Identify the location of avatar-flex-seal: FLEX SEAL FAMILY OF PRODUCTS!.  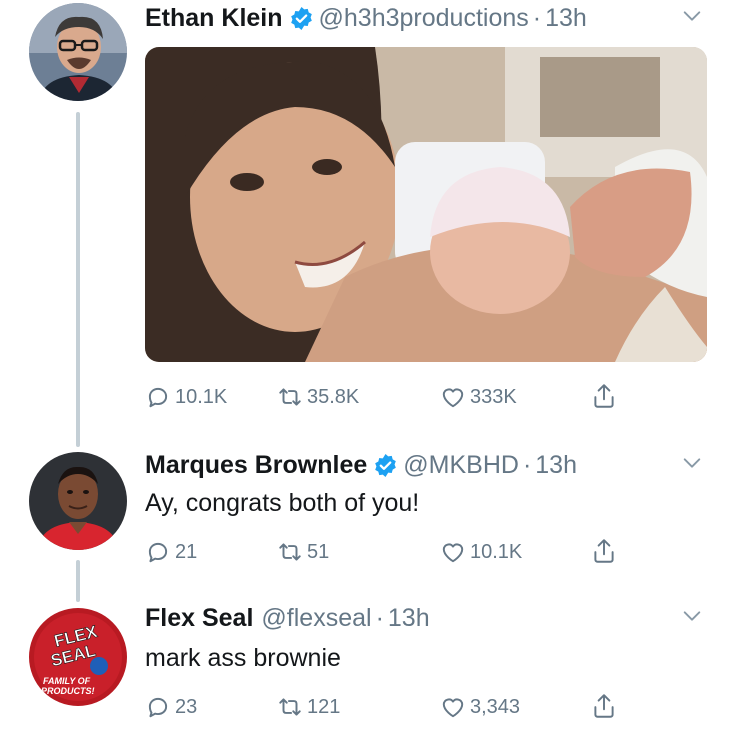
(78, 657).